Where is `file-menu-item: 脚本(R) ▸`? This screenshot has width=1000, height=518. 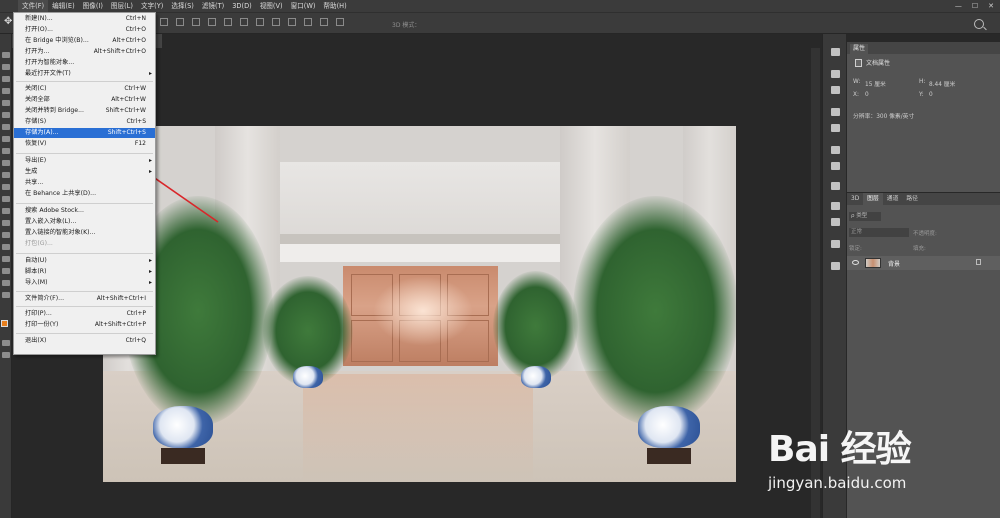 file-menu-item: 脚本(R) ▸ is located at coordinates (84, 272).